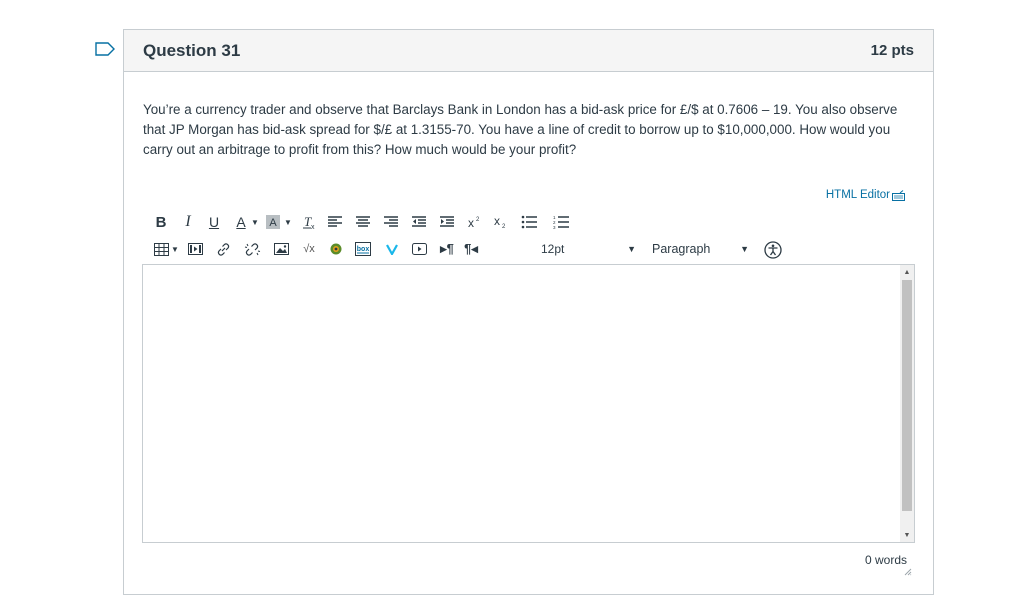  Describe the element at coordinates (885, 560) in the screenshot. I see `word-count: 0 words` at that location.